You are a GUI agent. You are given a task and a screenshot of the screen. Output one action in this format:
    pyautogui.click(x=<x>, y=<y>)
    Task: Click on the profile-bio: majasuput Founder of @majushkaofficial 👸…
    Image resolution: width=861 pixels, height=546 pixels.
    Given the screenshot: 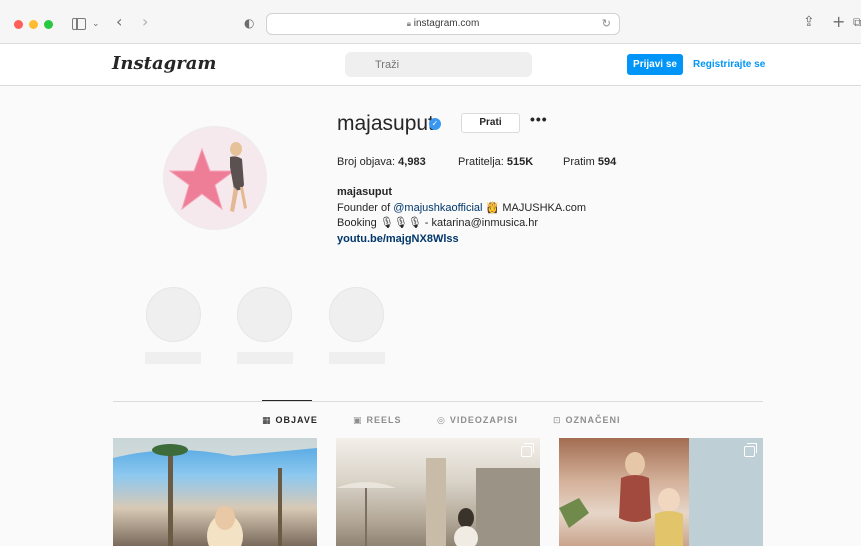 What is the action you would take?
    pyautogui.click(x=461, y=216)
    